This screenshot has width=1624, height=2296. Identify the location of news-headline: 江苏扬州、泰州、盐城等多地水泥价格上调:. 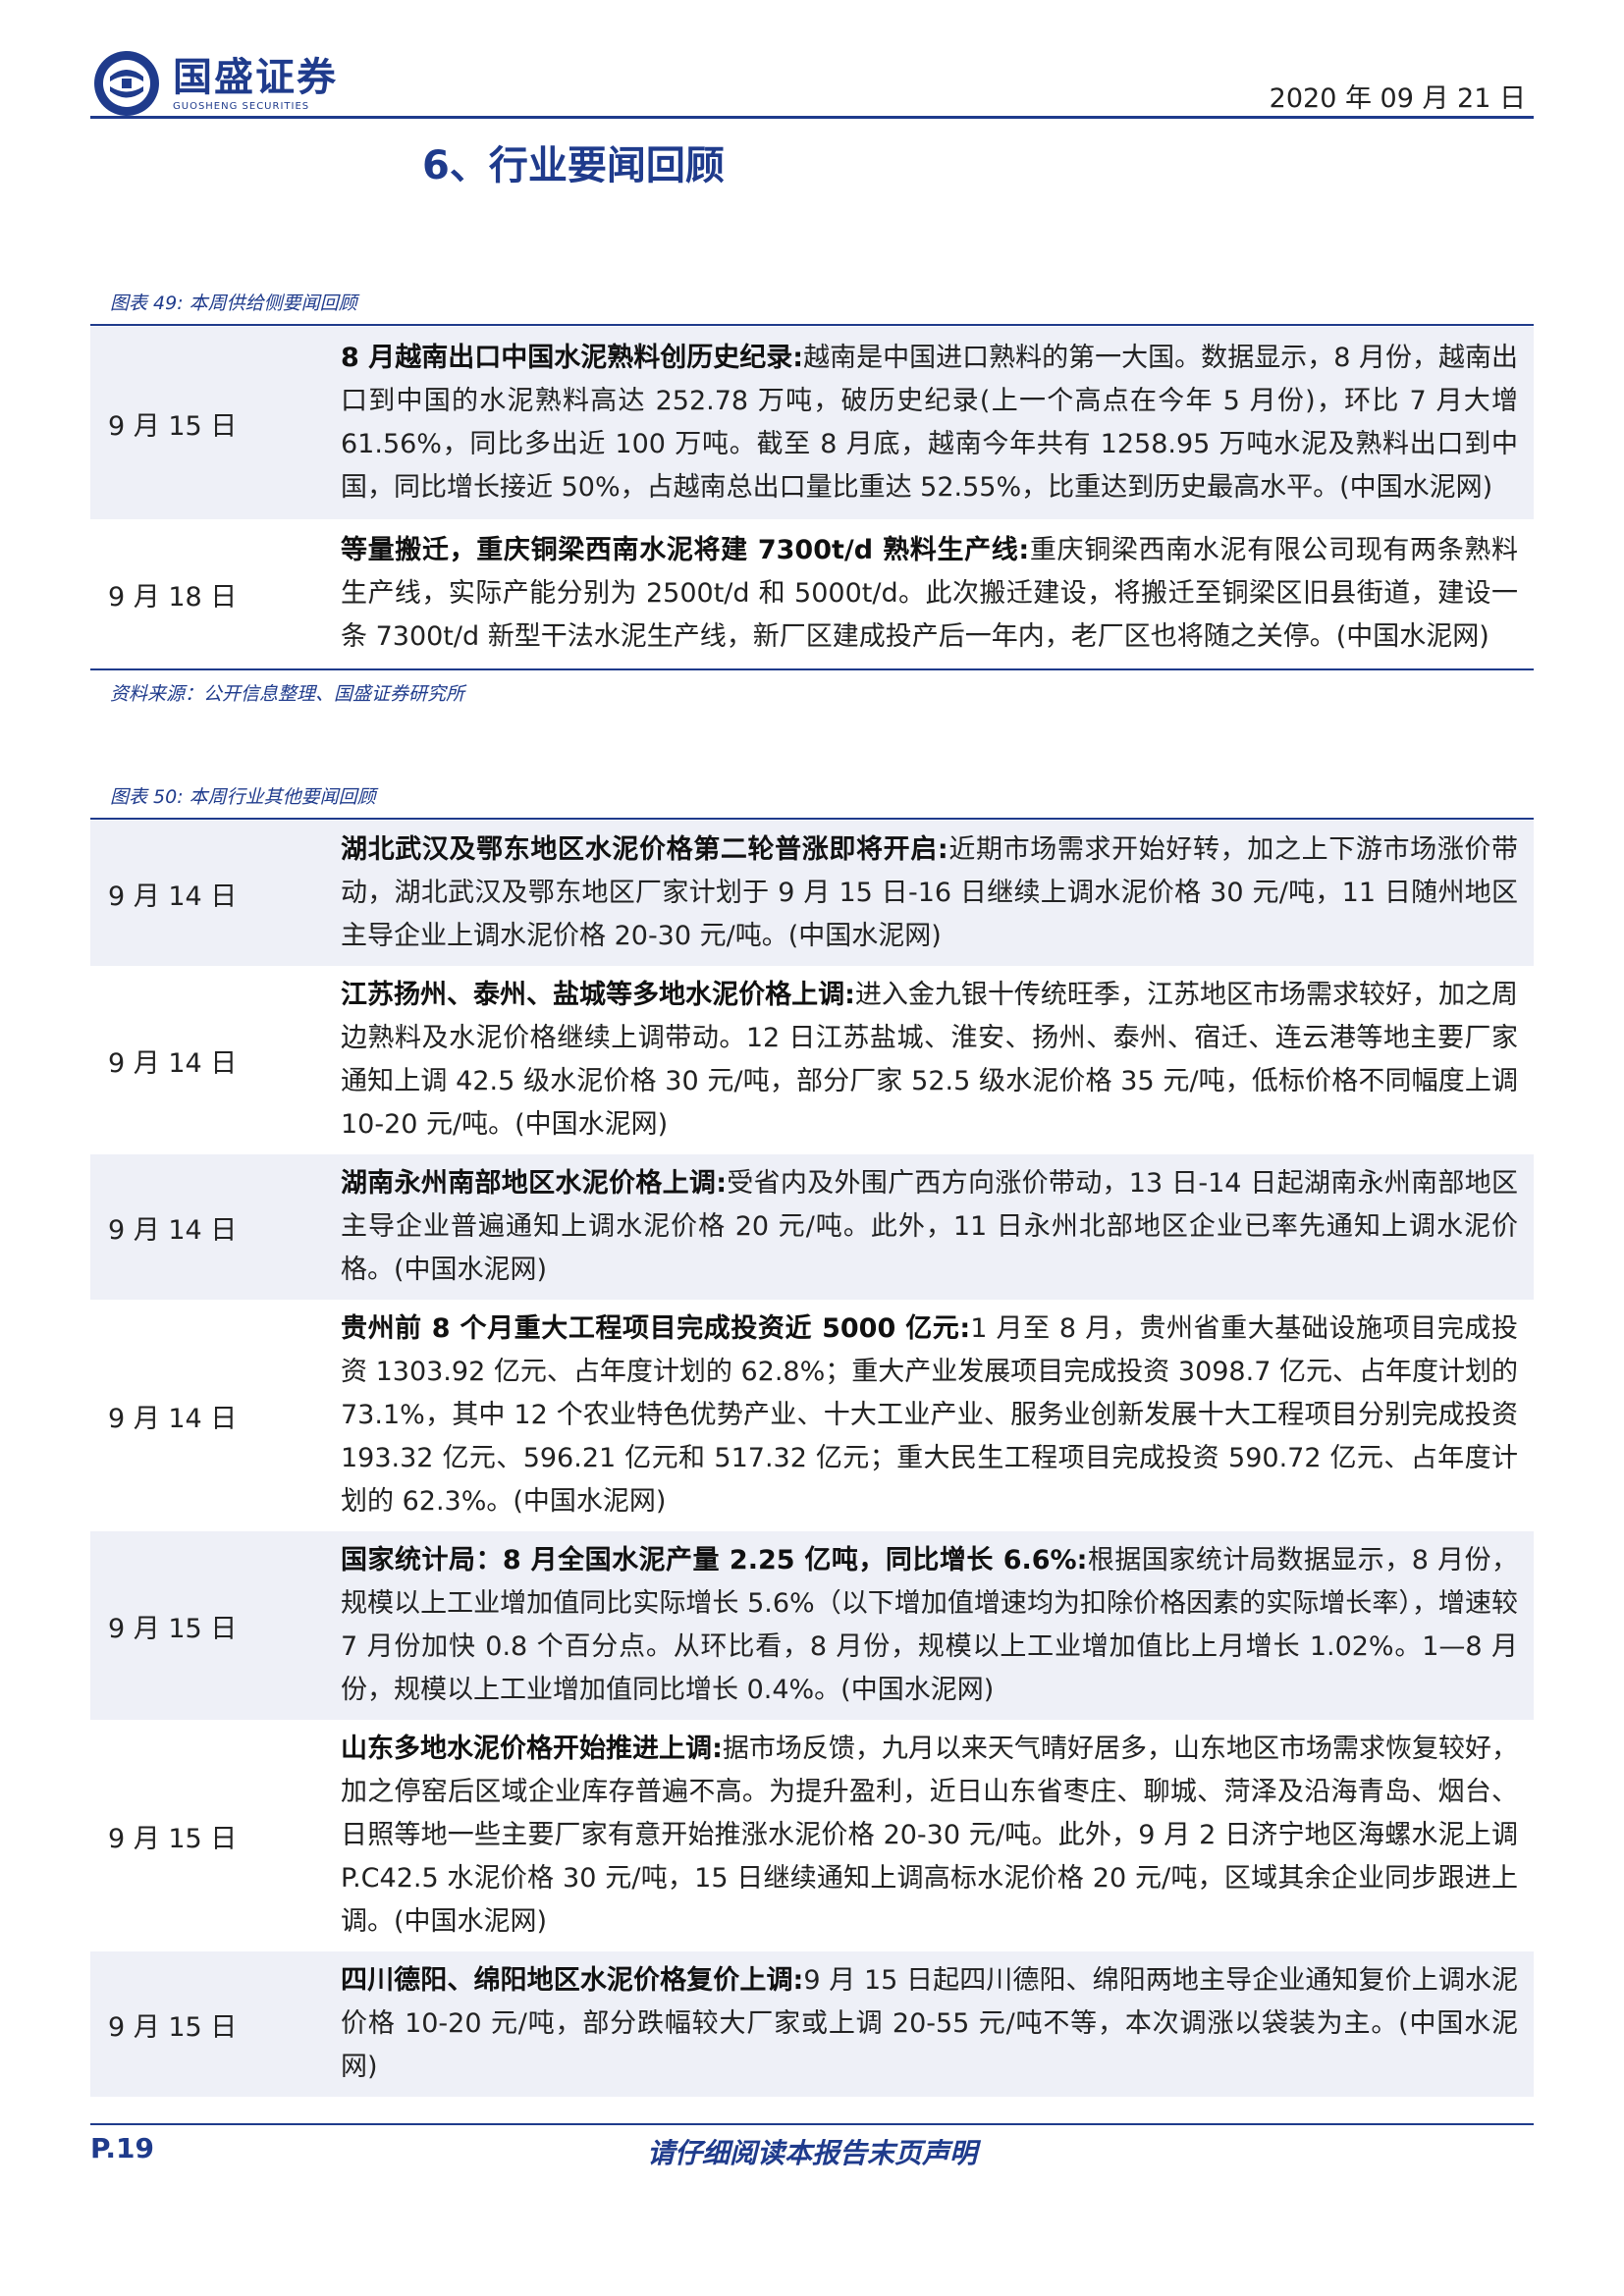
(598, 995).